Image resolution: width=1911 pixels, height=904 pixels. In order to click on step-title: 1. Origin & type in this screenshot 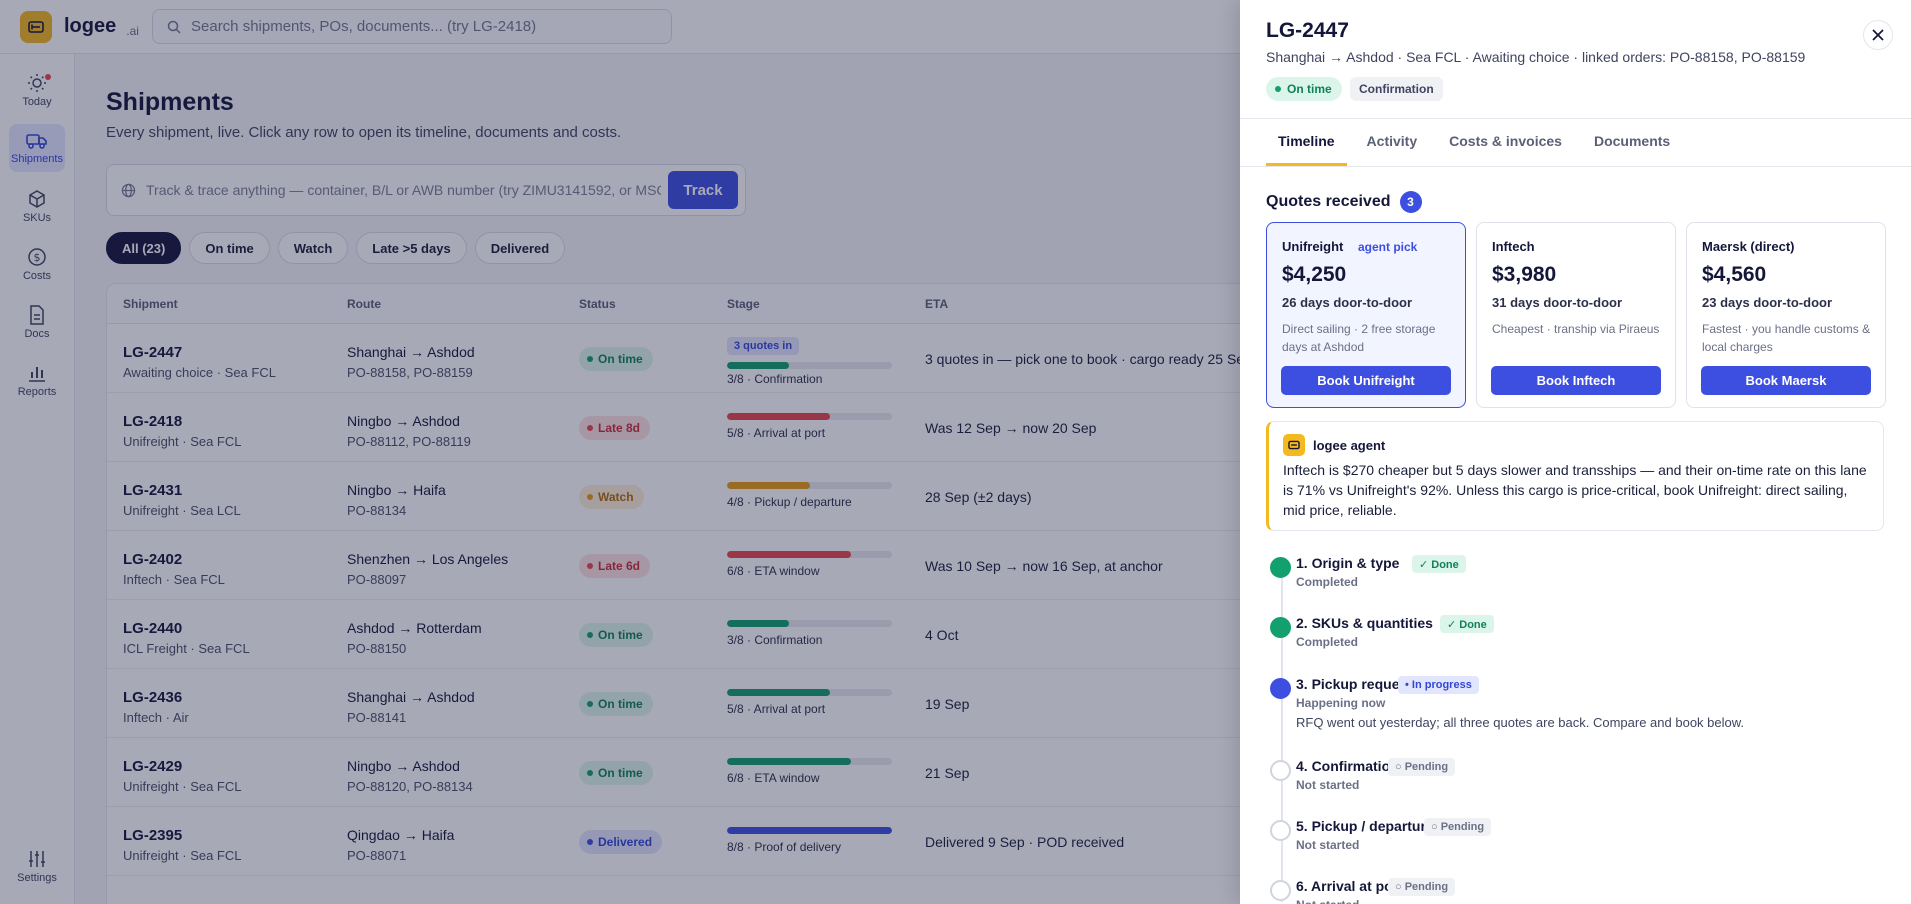, I will do `click(1348, 563)`.